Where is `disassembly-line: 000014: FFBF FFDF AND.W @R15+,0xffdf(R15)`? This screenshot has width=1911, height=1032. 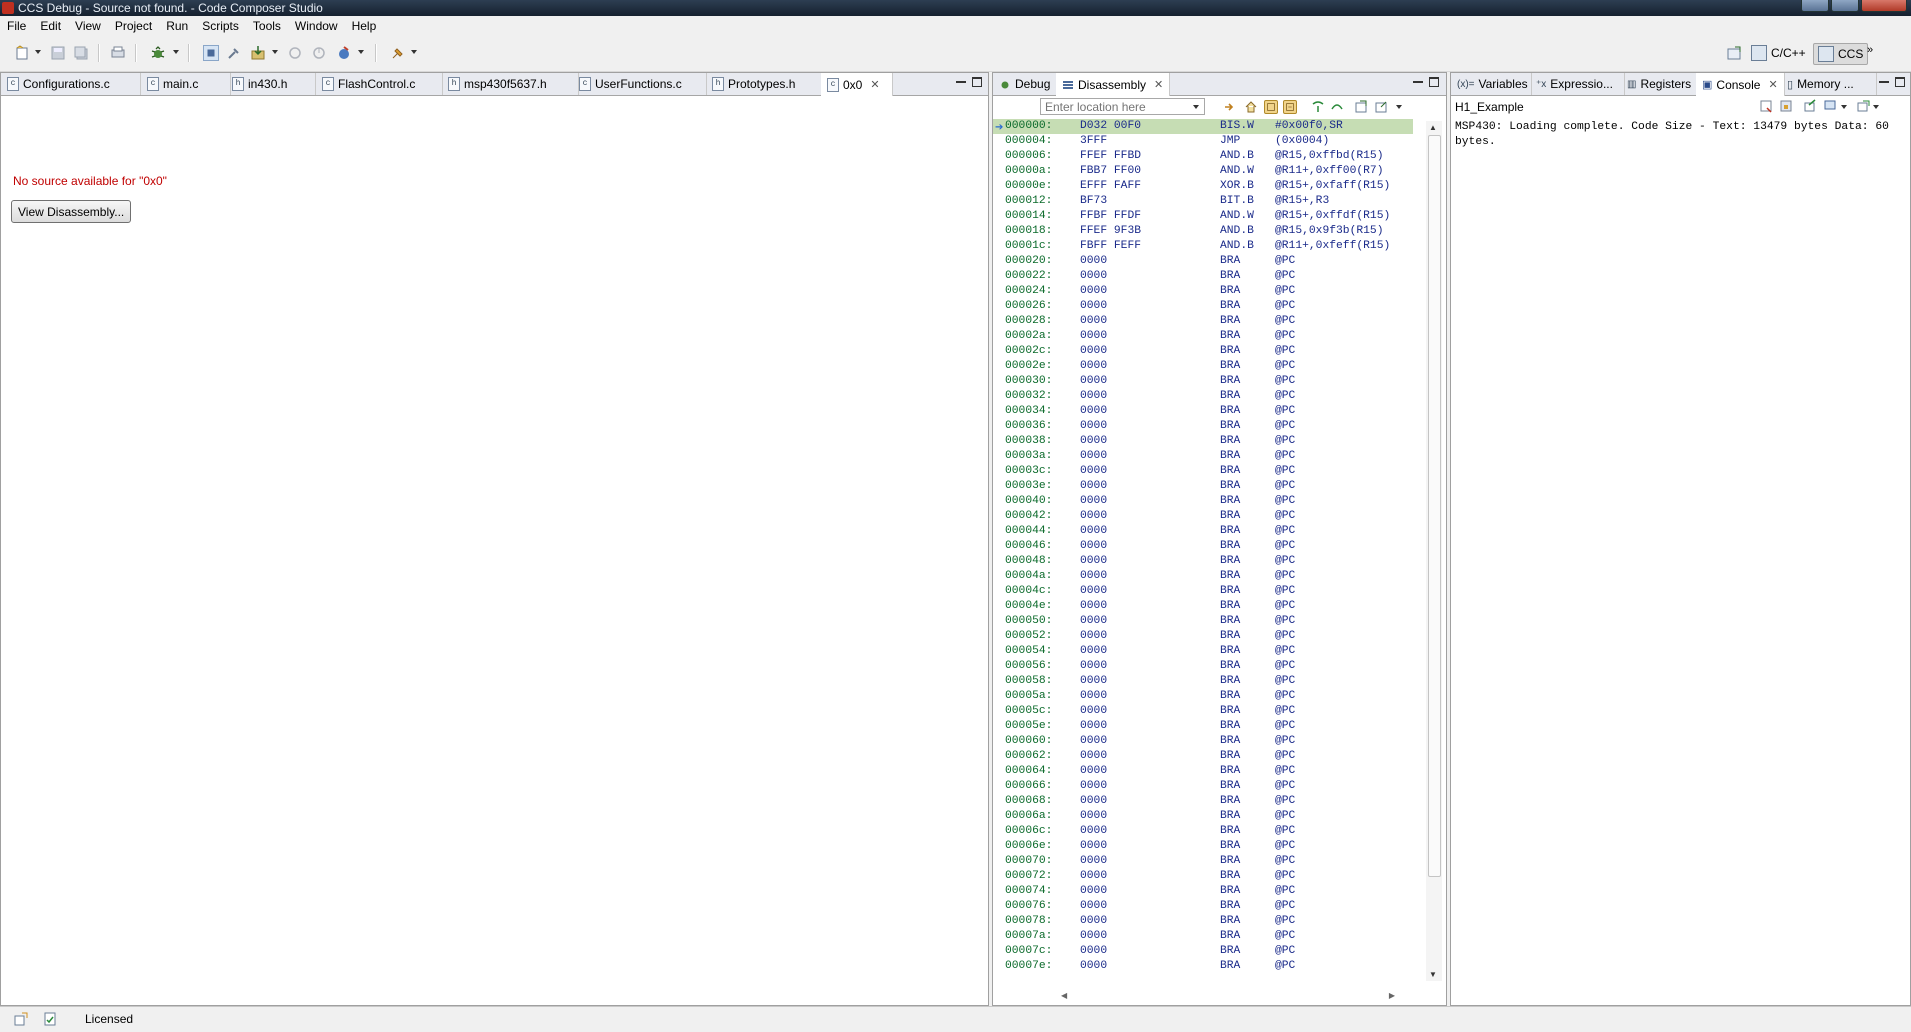 disassembly-line: 000014: FFBF FFDF AND.W @R15+,0xffdf(R15) is located at coordinates (1203, 216).